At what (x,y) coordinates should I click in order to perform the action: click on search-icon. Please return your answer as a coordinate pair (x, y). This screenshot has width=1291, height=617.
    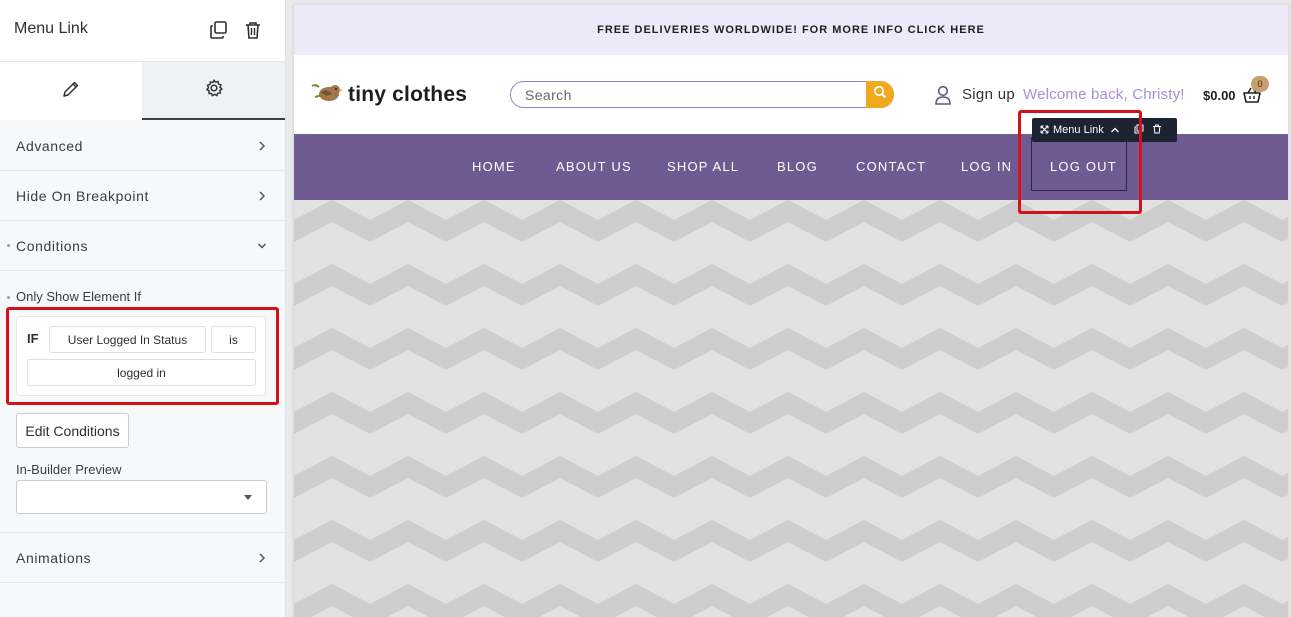
    Looking at the image, I should click on (880, 94).